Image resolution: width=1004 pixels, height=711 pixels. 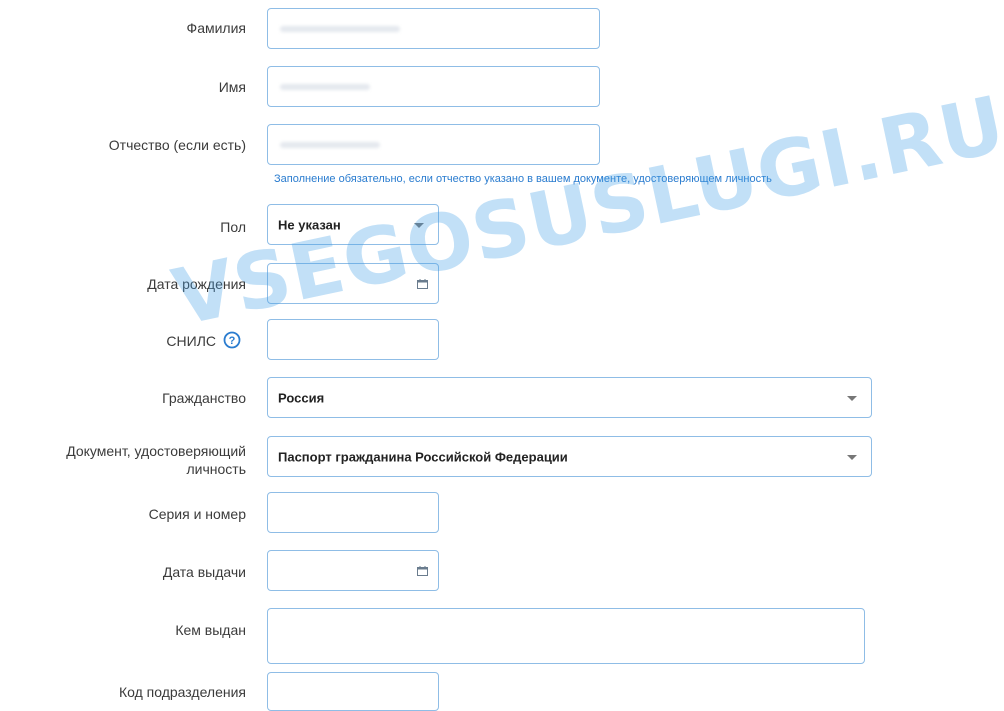 I want to click on series-number-label: Серия и номер, so click(x=197, y=514).